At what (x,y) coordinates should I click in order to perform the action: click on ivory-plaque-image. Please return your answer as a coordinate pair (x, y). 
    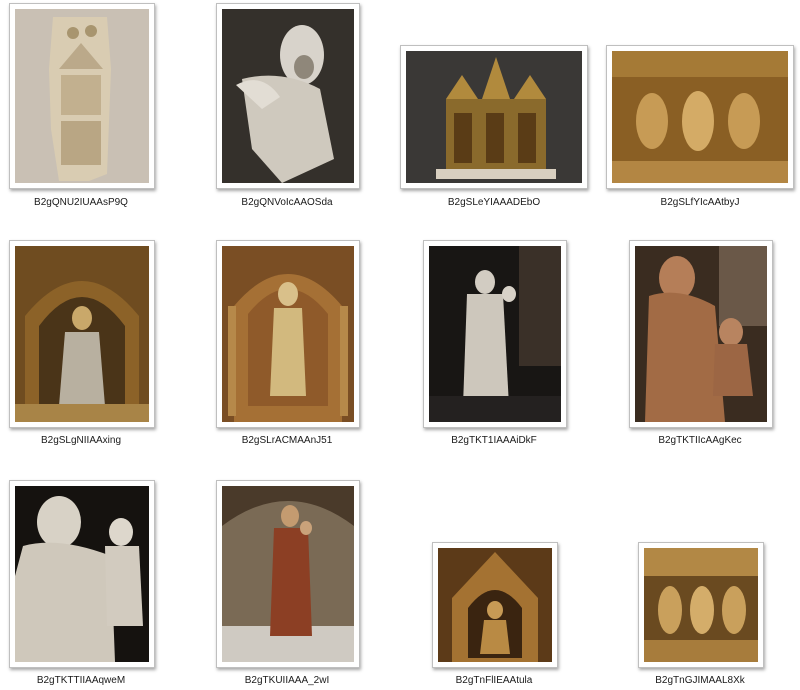
    Looking at the image, I should click on (82, 96).